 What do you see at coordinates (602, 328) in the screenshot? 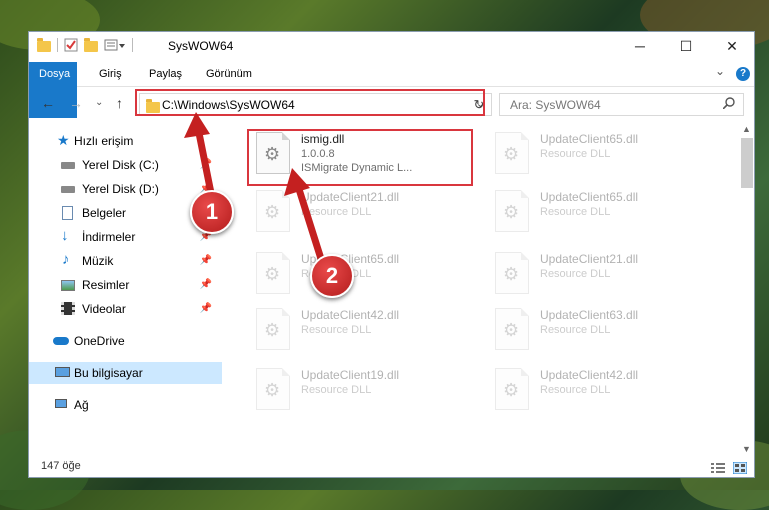
I see `file-item: ⚙ UpdateClient63.dll Resource DLL` at bounding box center [602, 328].